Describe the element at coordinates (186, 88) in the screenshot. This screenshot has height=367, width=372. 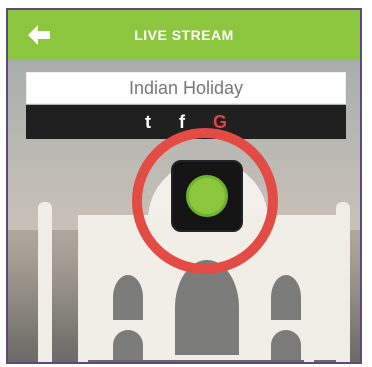
I see `stream-title-field: Indian Holiday` at that location.